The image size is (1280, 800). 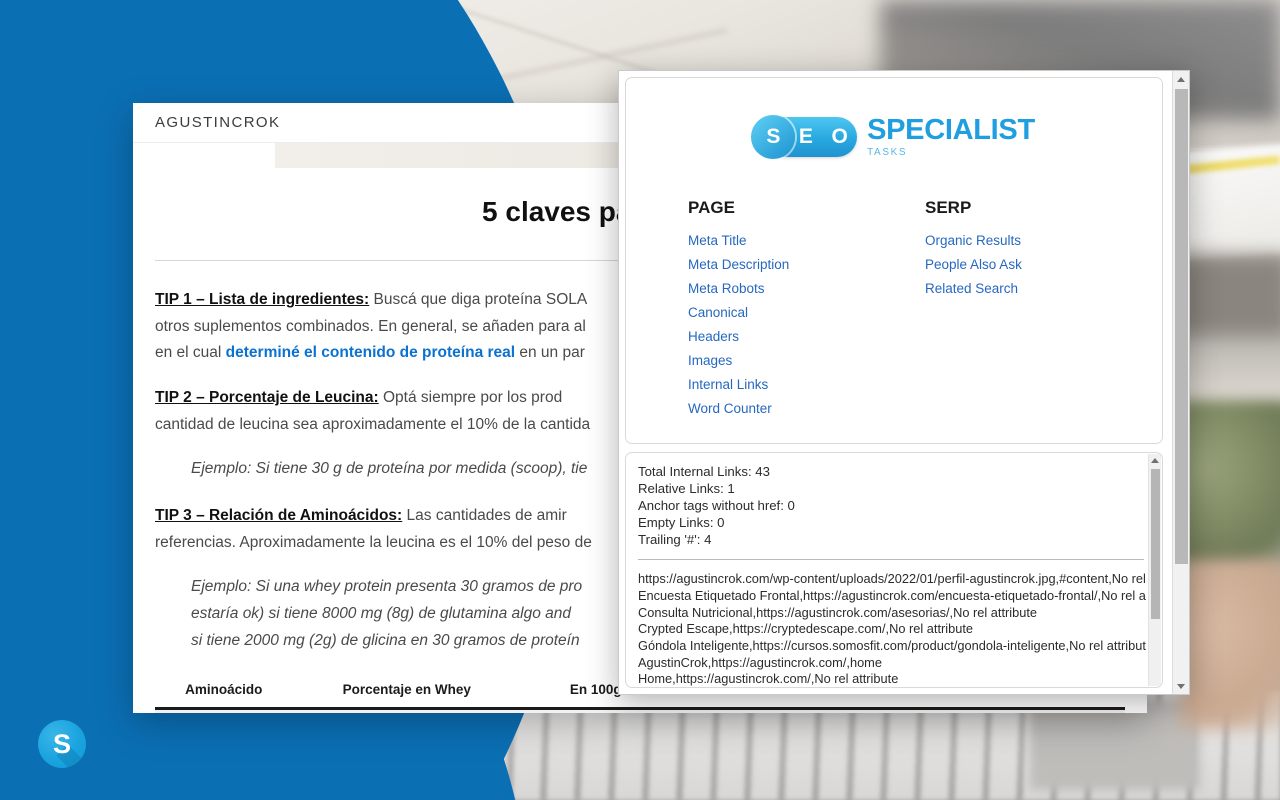 What do you see at coordinates (951, 130) in the screenshot?
I see `logo-title: SPECIALIST` at bounding box center [951, 130].